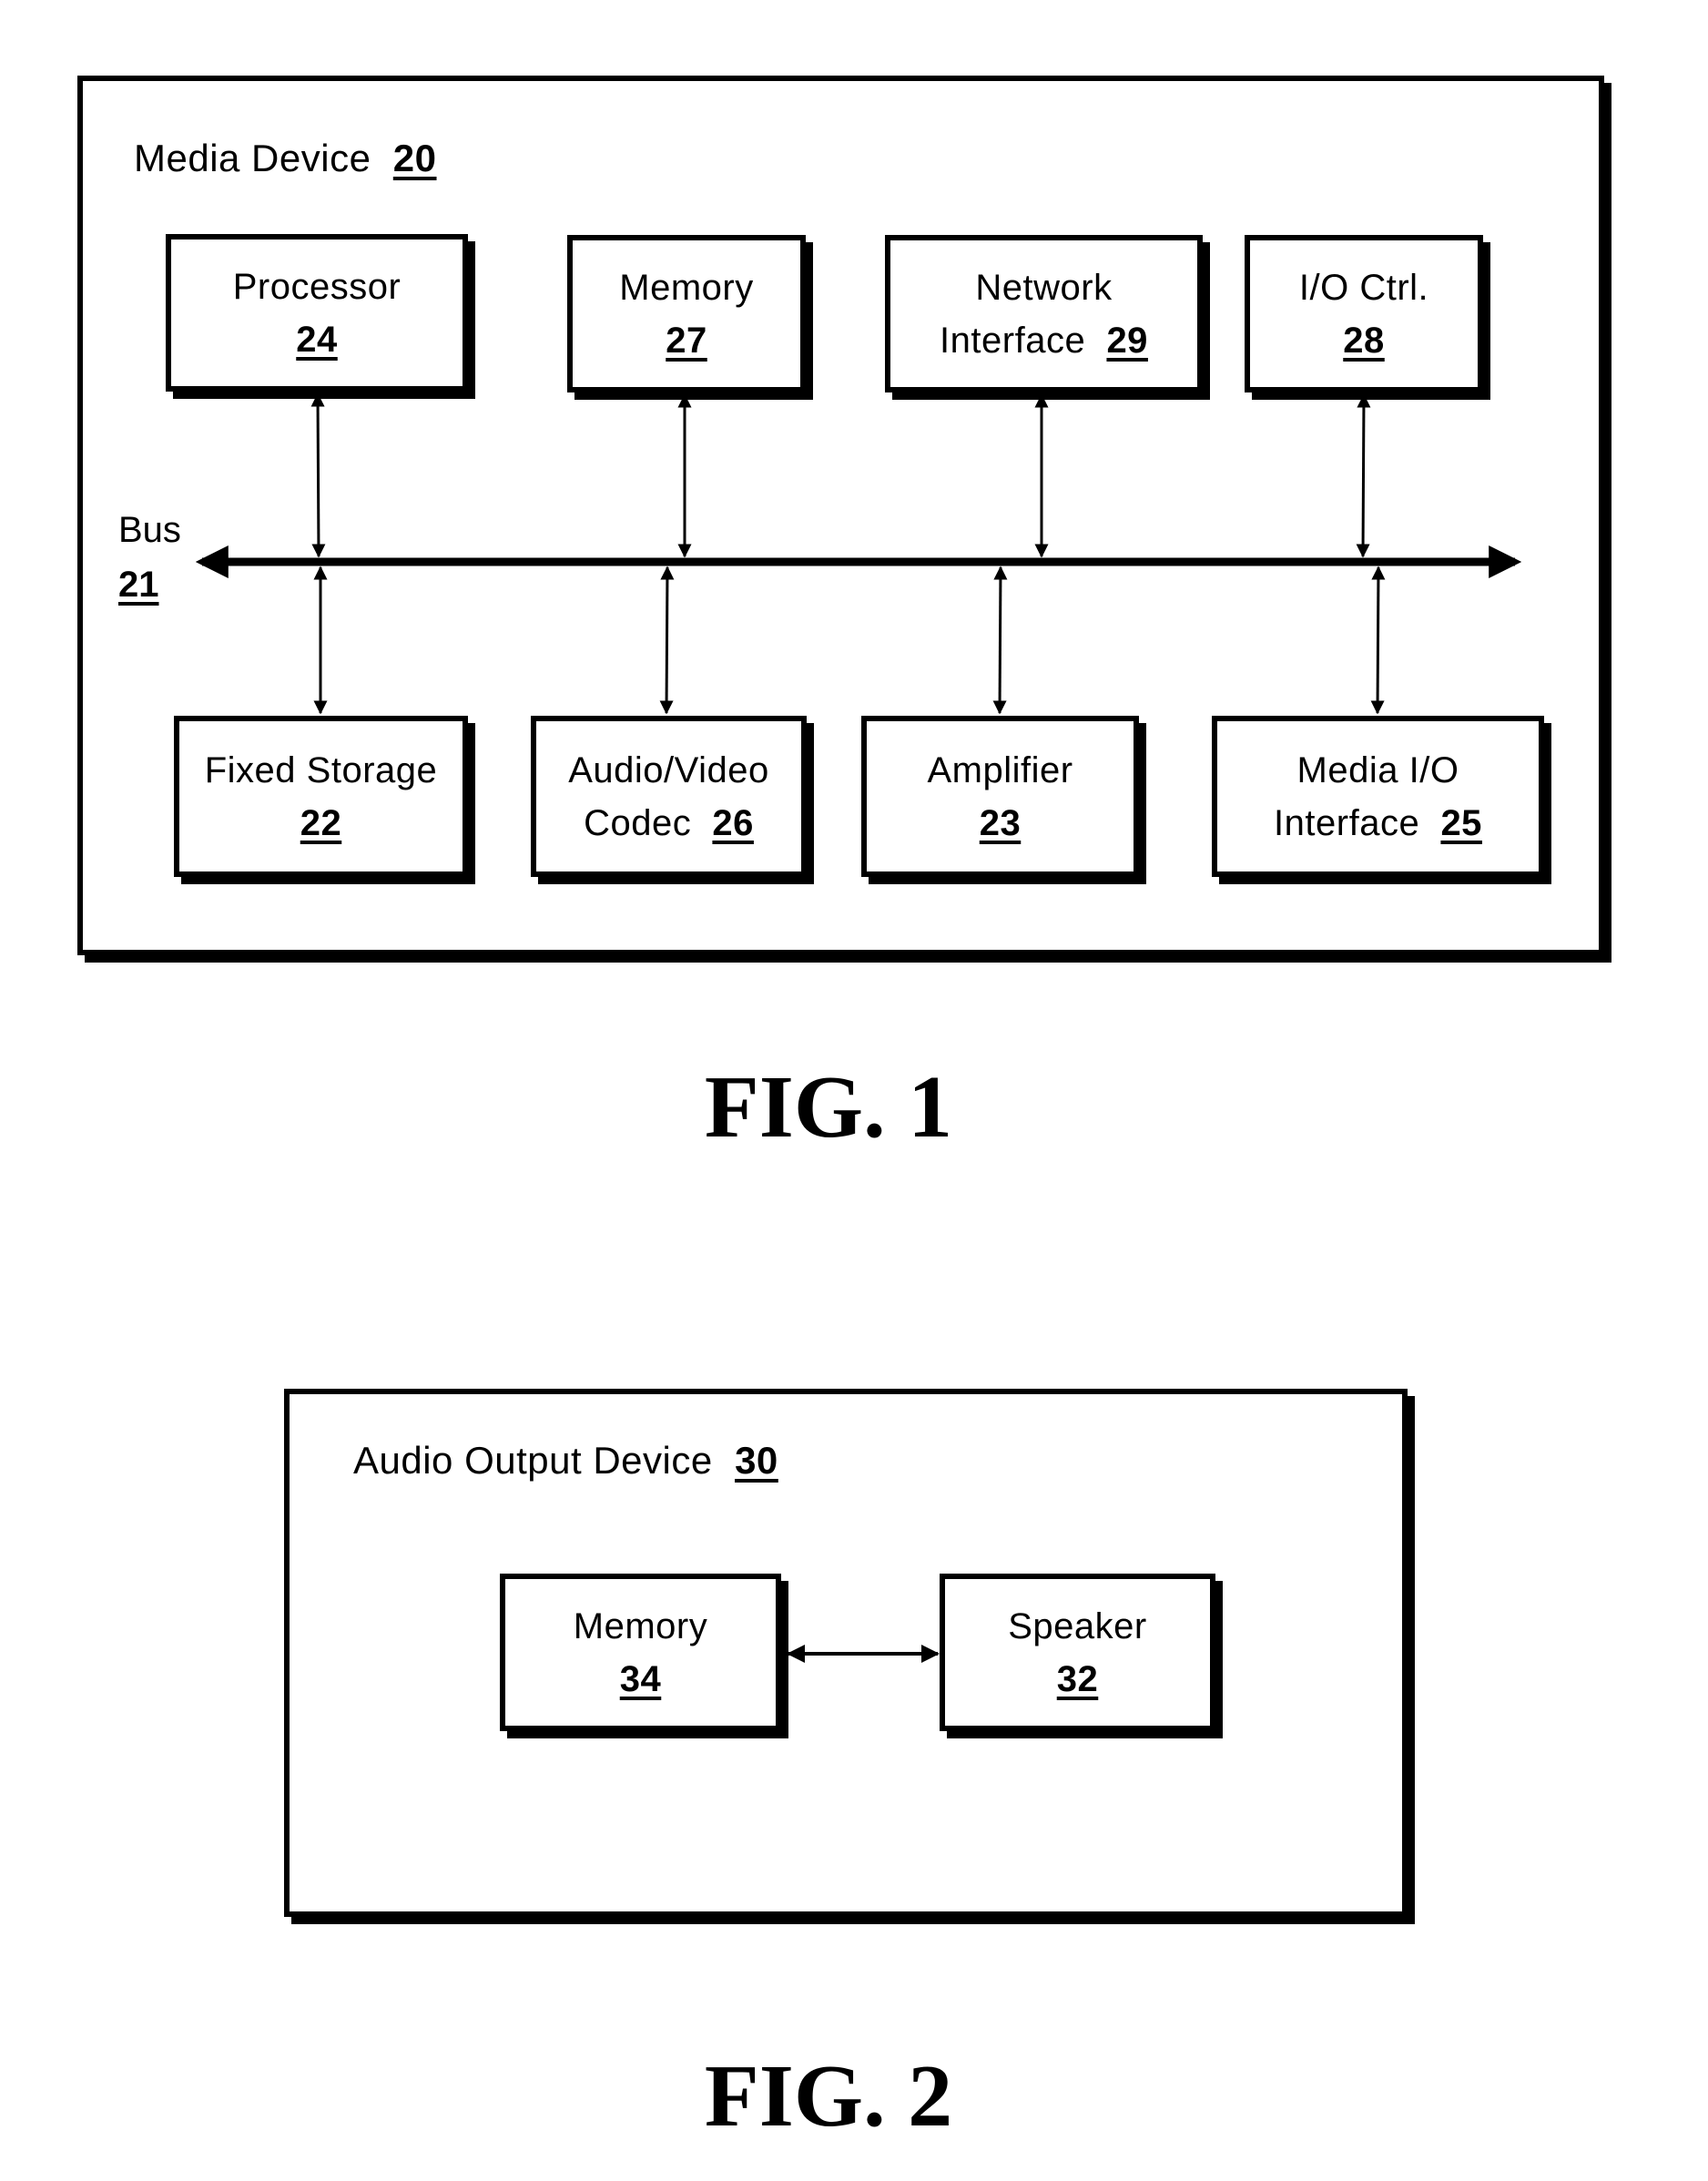  What do you see at coordinates (1078, 1678) in the screenshot?
I see `speaker-ref: 32` at bounding box center [1078, 1678].